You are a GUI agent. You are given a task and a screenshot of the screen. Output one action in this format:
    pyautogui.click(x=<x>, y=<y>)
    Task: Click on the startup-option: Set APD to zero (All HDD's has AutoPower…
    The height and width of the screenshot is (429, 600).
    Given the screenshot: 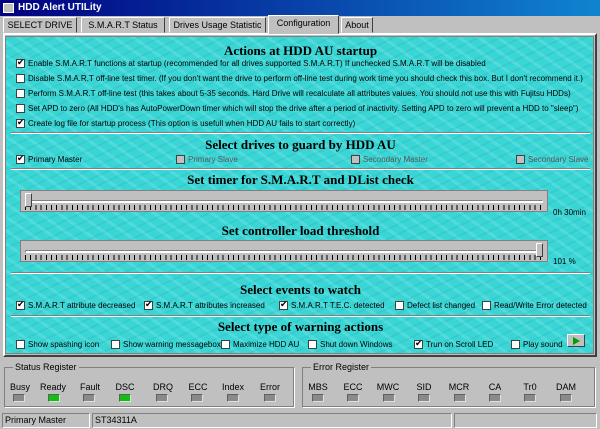 What is the action you would take?
    pyautogui.click(x=297, y=108)
    